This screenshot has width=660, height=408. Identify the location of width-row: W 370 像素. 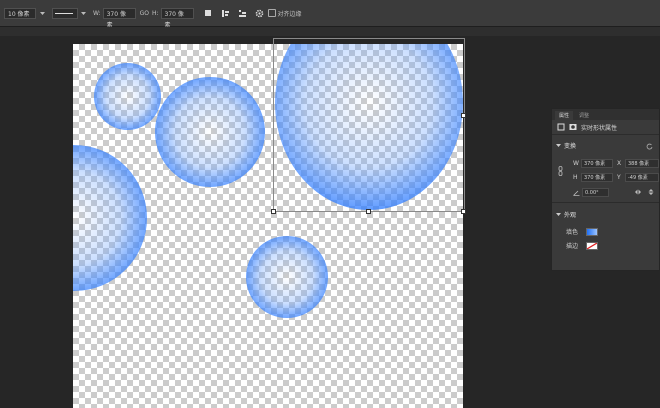
(593, 163).